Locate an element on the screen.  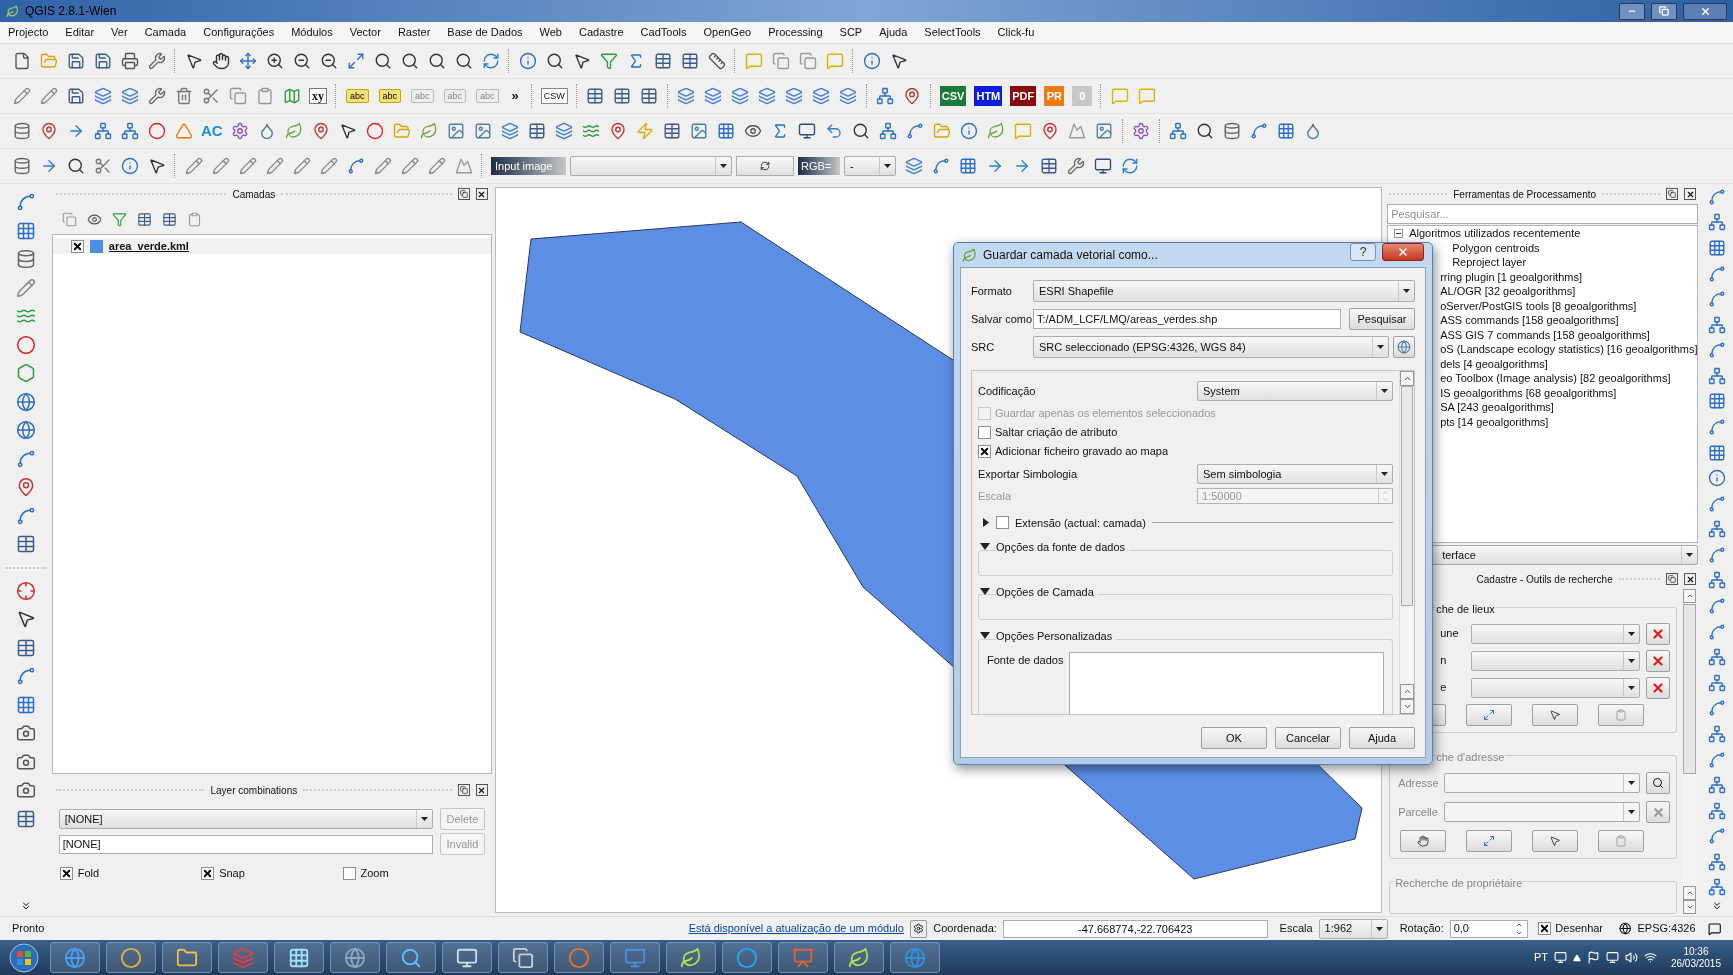
export-button: PDF is located at coordinates (1023, 96).